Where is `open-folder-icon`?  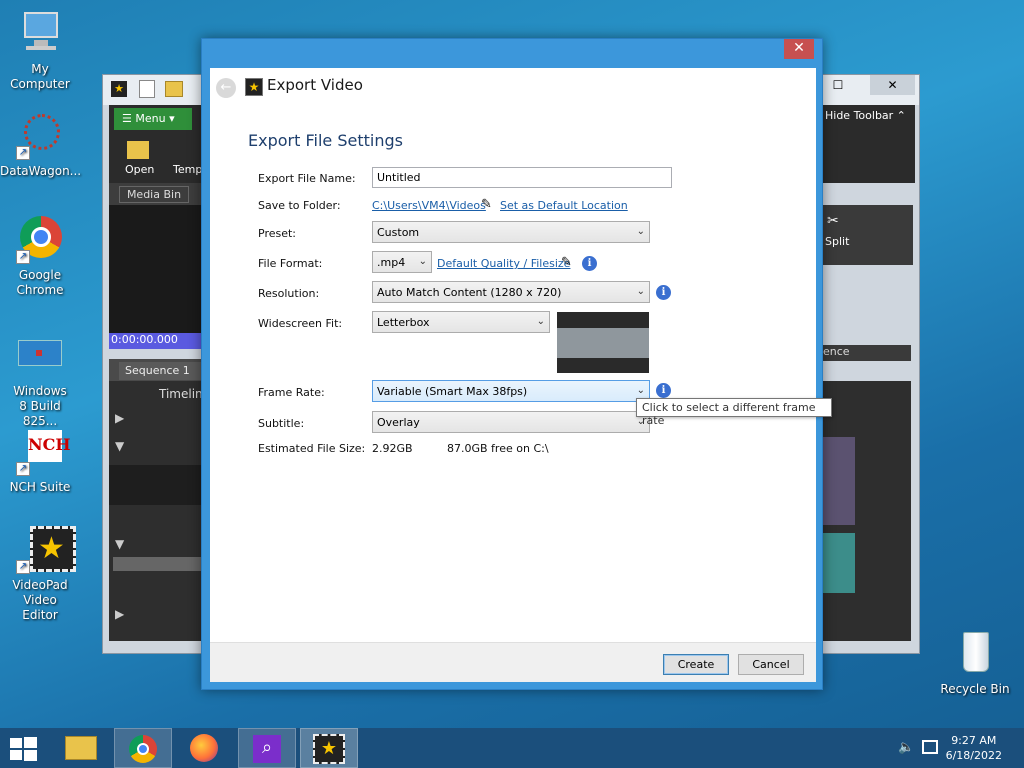 open-folder-icon is located at coordinates (174, 89).